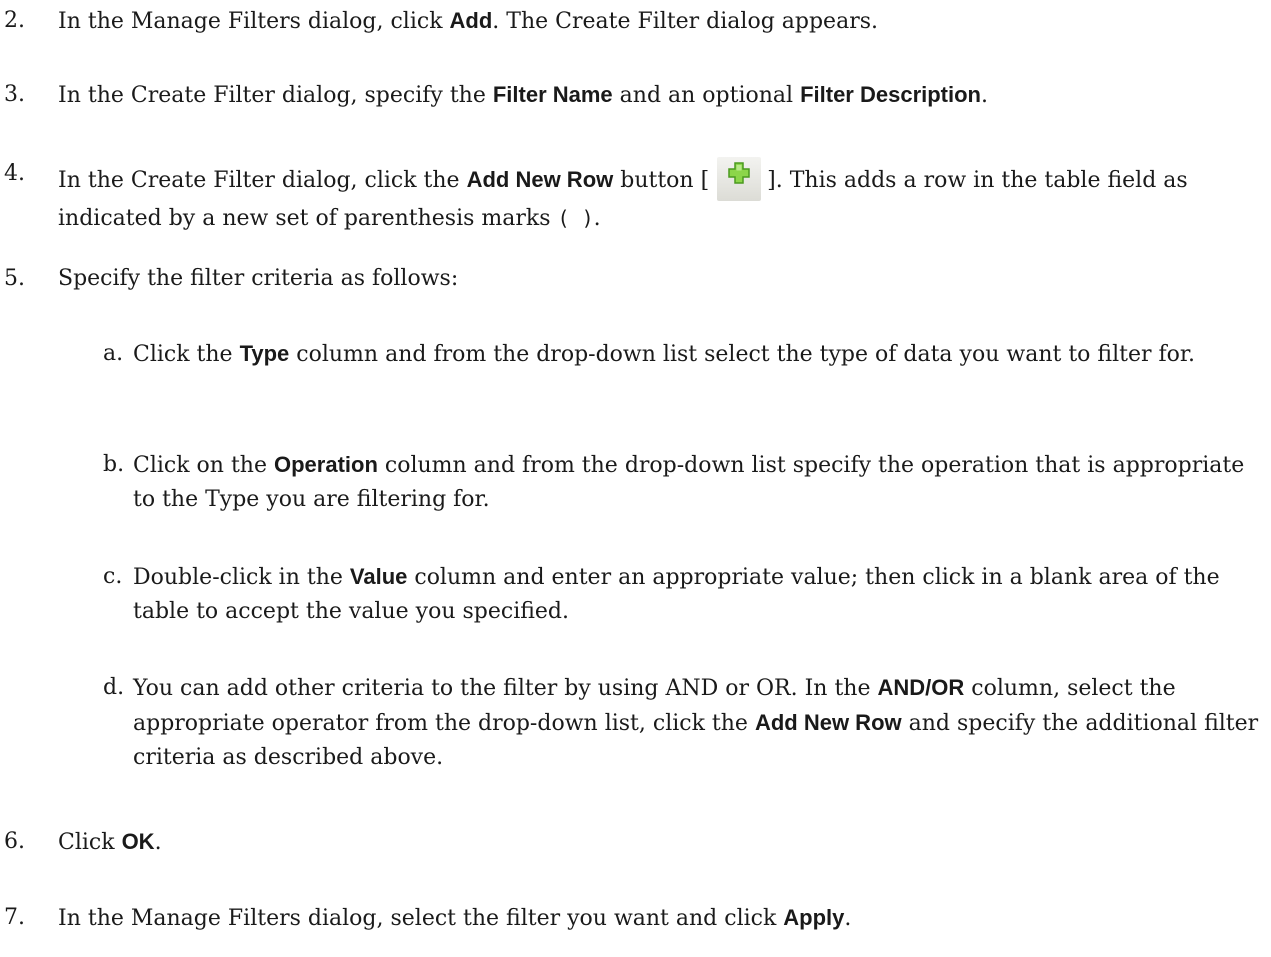 This screenshot has height=957, width=1271. Describe the element at coordinates (262, 180) in the screenshot. I see `step-text-part: In the Create Filter dialog, click the` at that location.